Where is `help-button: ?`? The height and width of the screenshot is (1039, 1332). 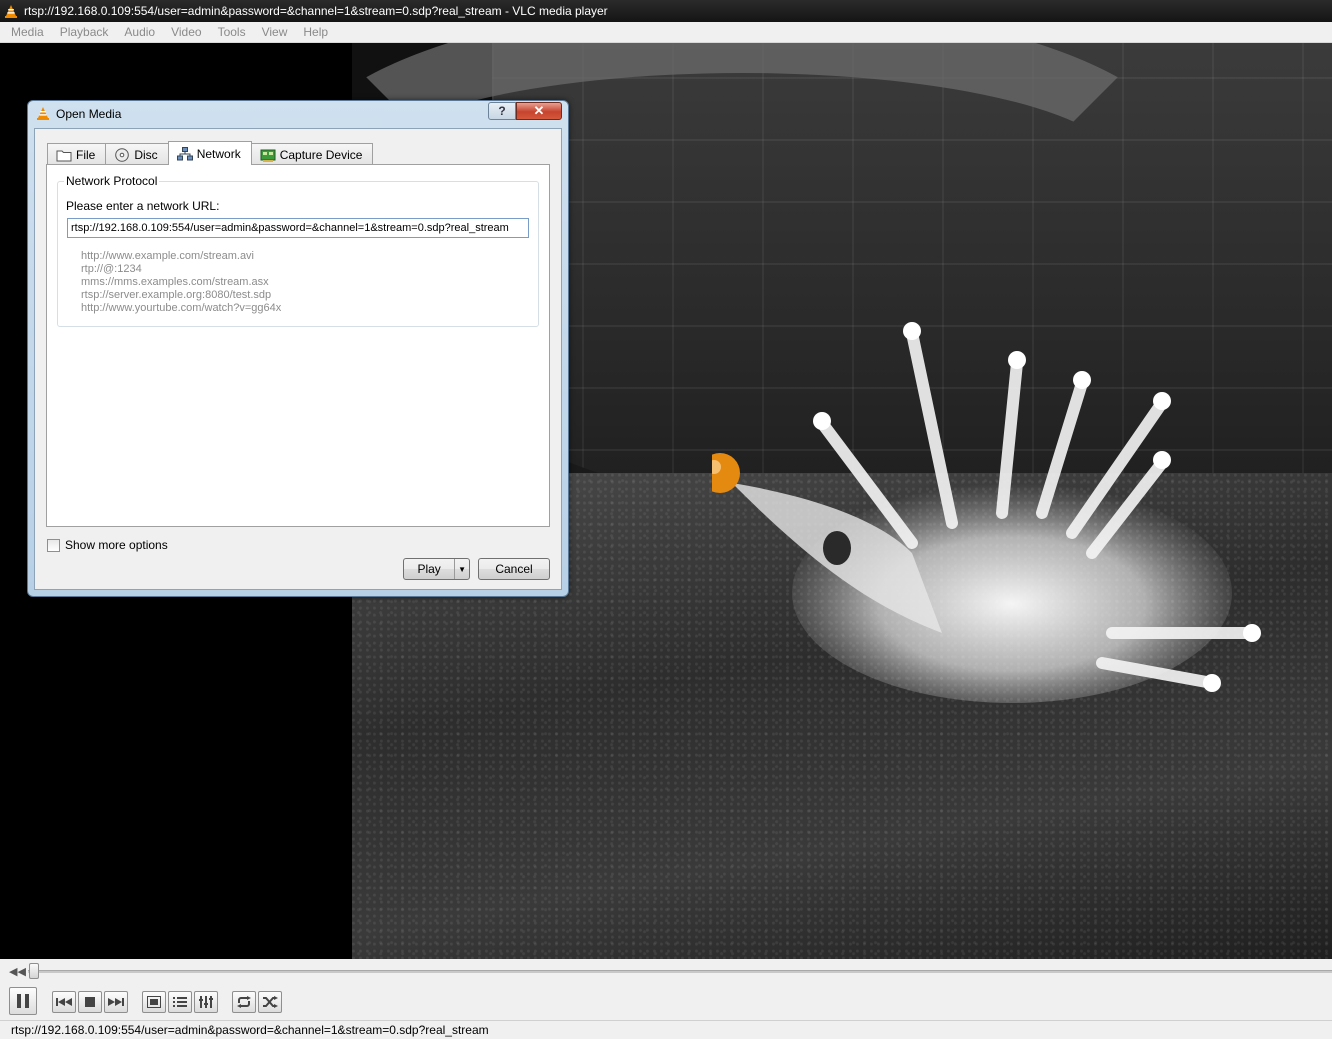 help-button: ? is located at coordinates (502, 111).